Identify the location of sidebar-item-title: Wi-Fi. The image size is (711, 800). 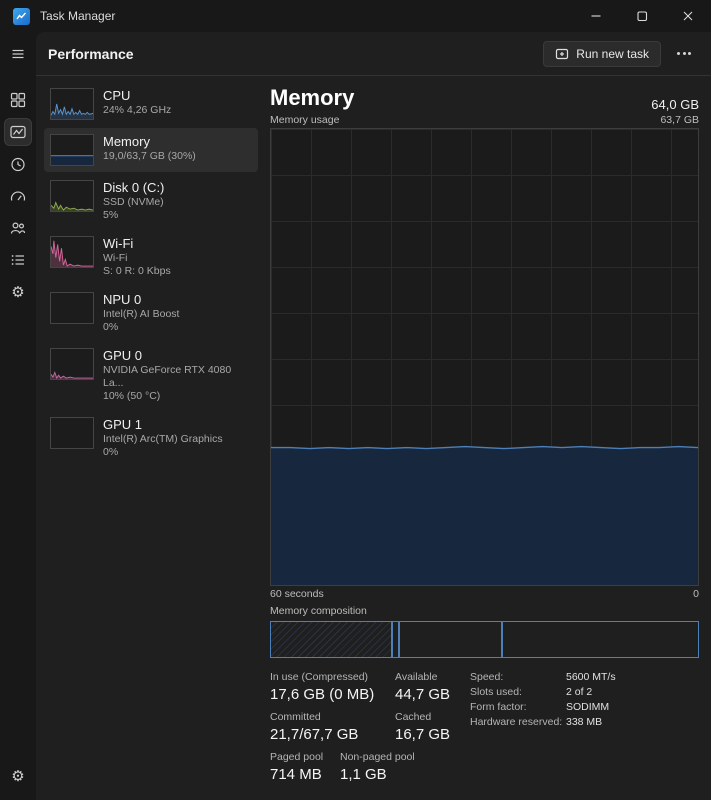
(118, 243).